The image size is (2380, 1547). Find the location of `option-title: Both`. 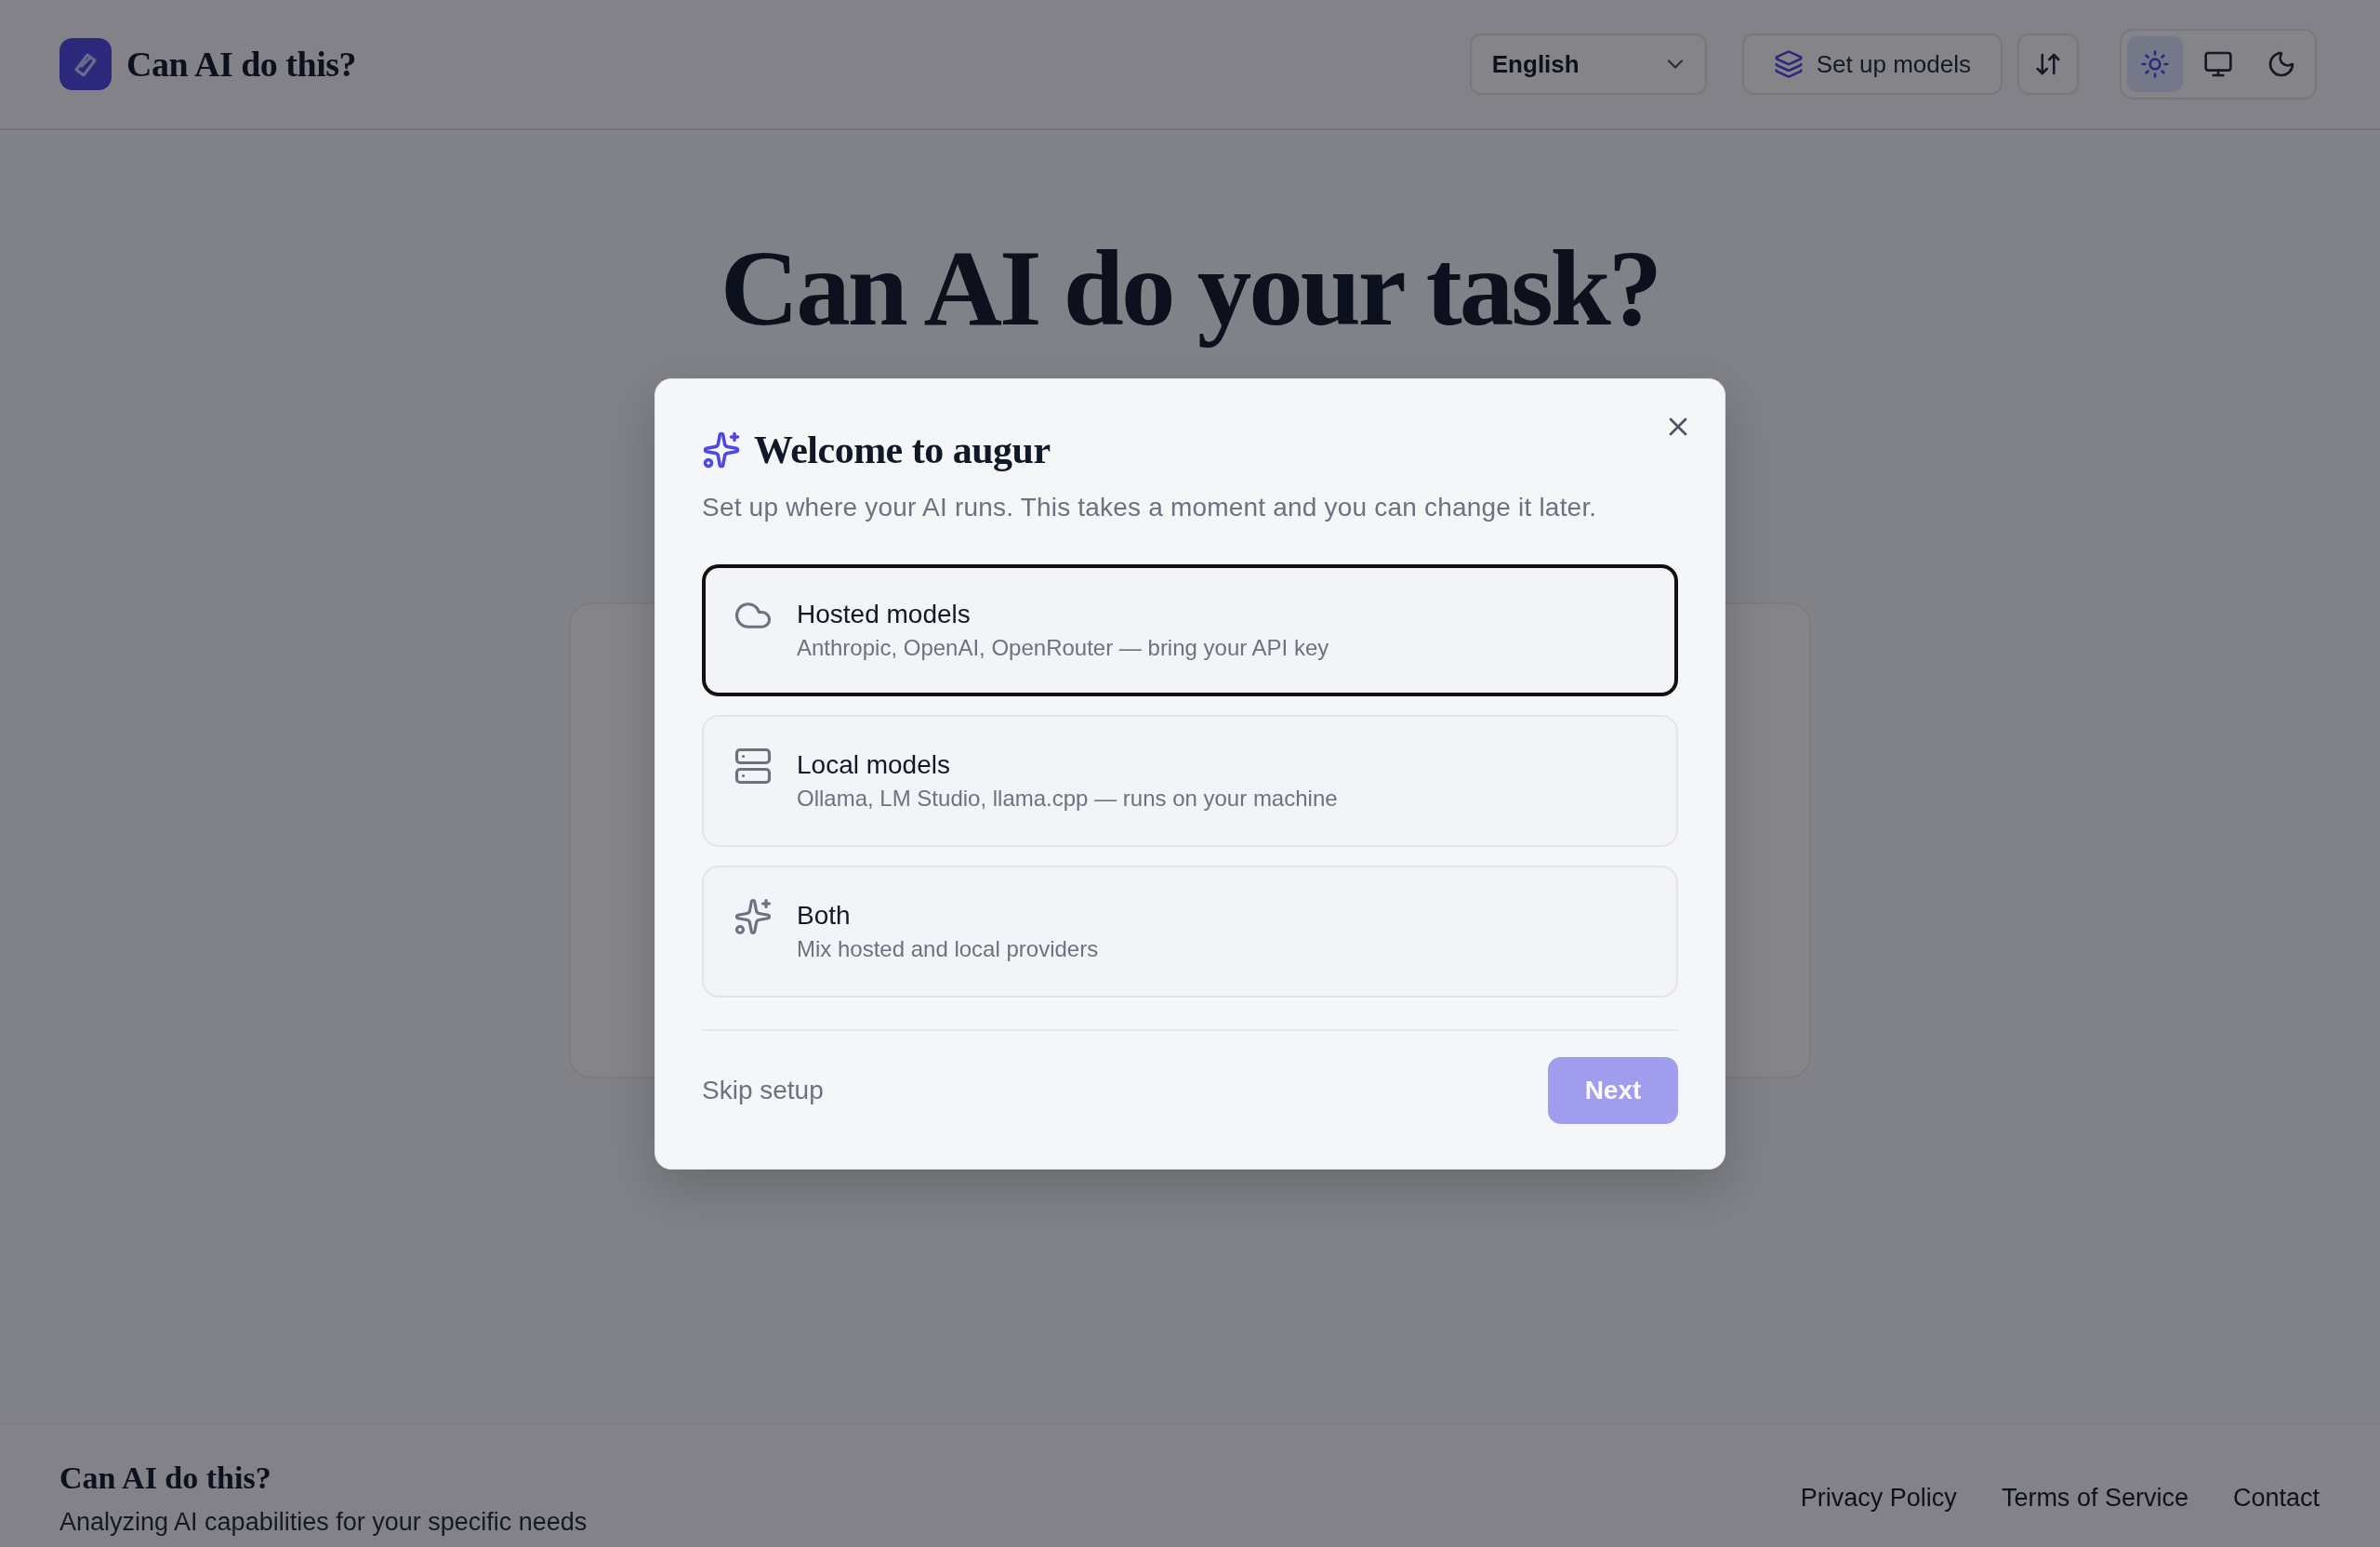

option-title: Both is located at coordinates (824, 915).